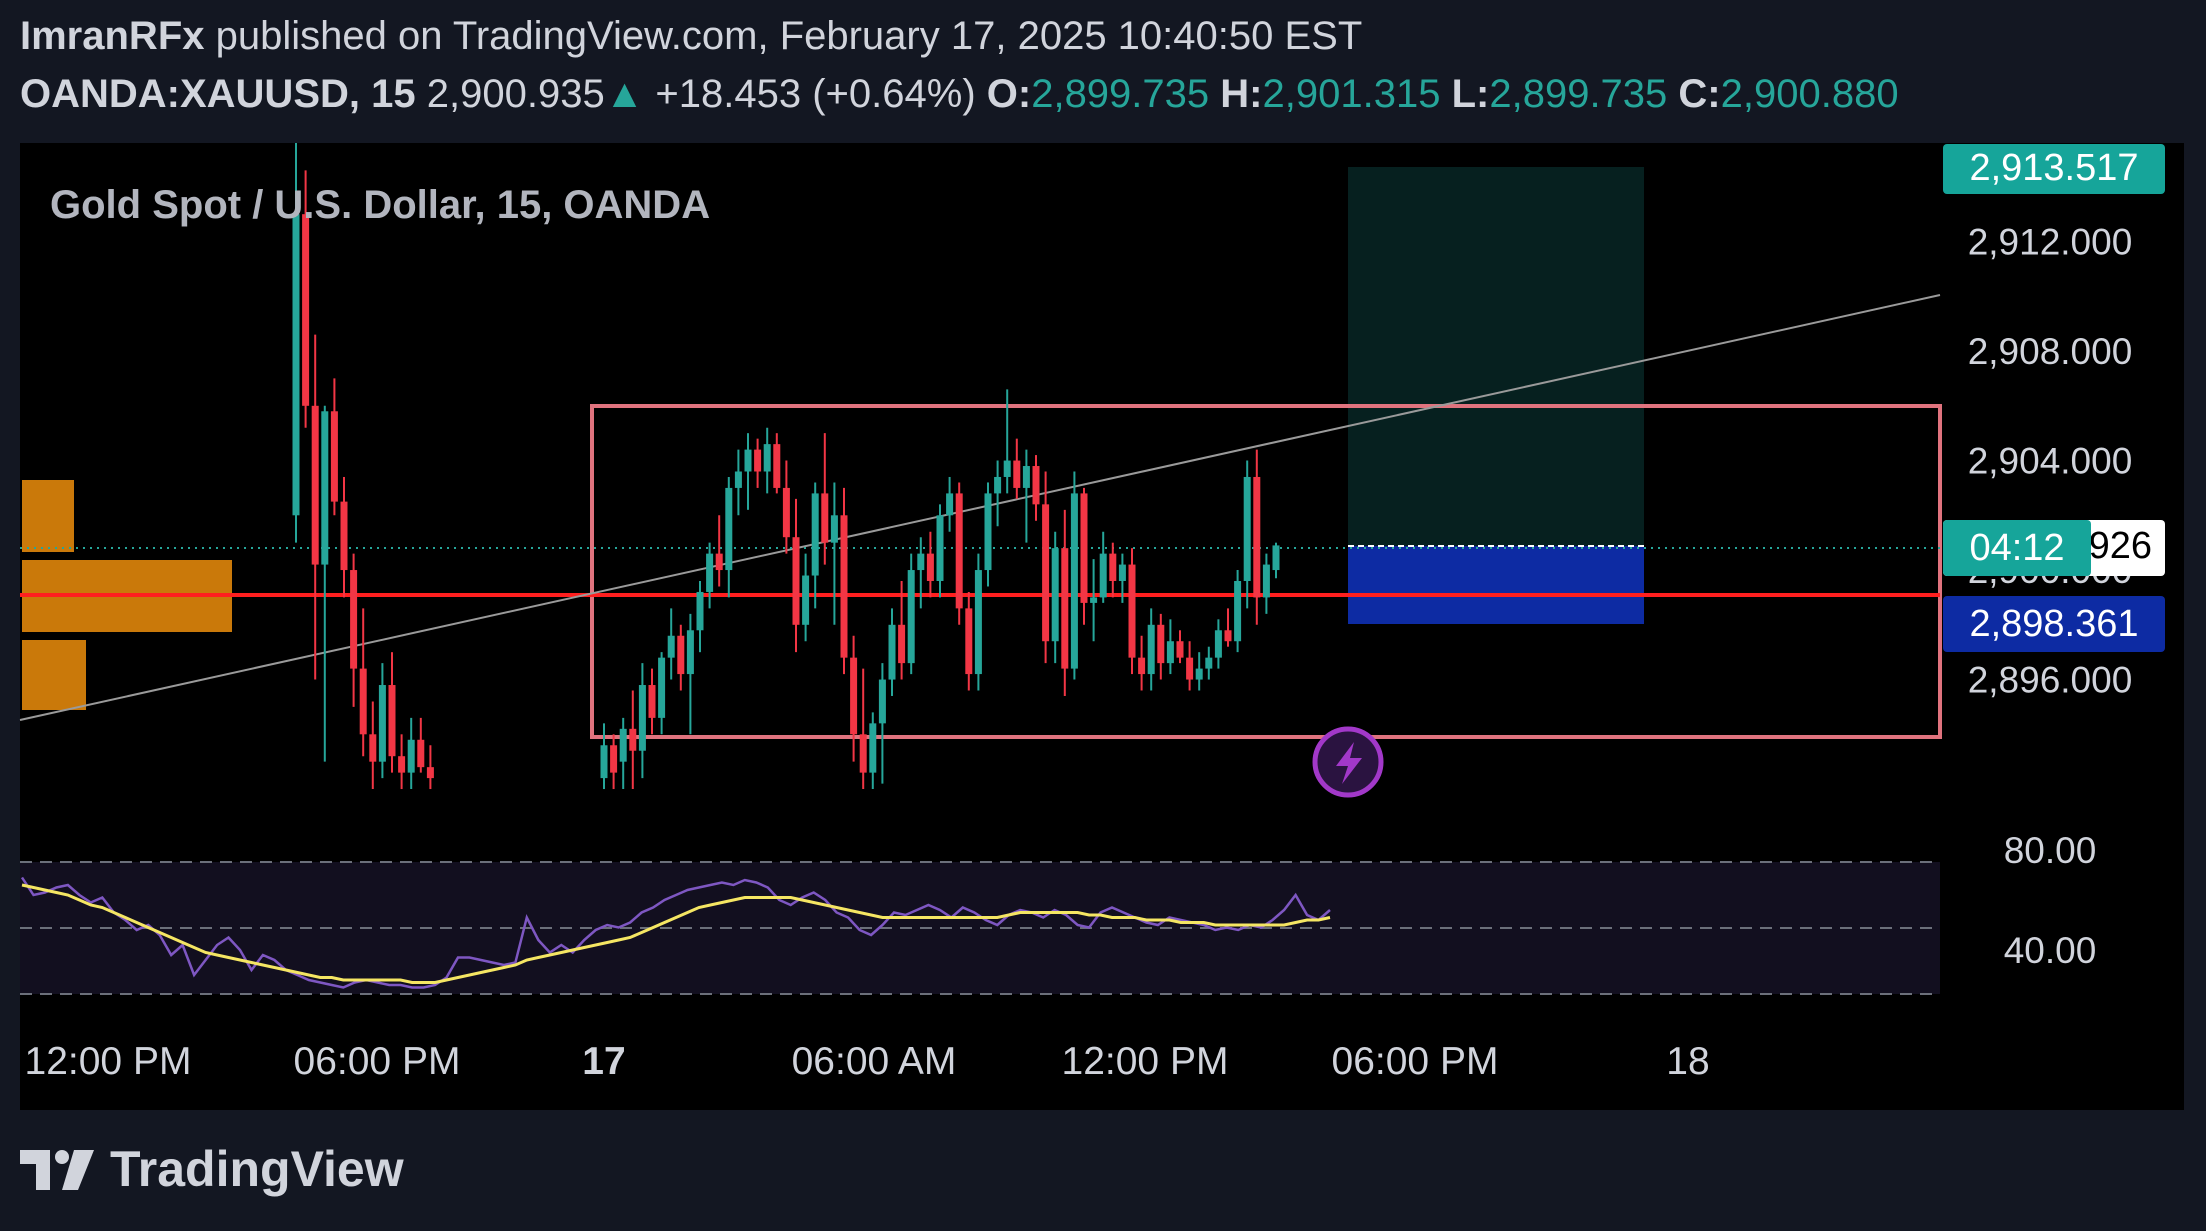  What do you see at coordinates (1496, 356) in the screenshot?
I see `target-zone` at bounding box center [1496, 356].